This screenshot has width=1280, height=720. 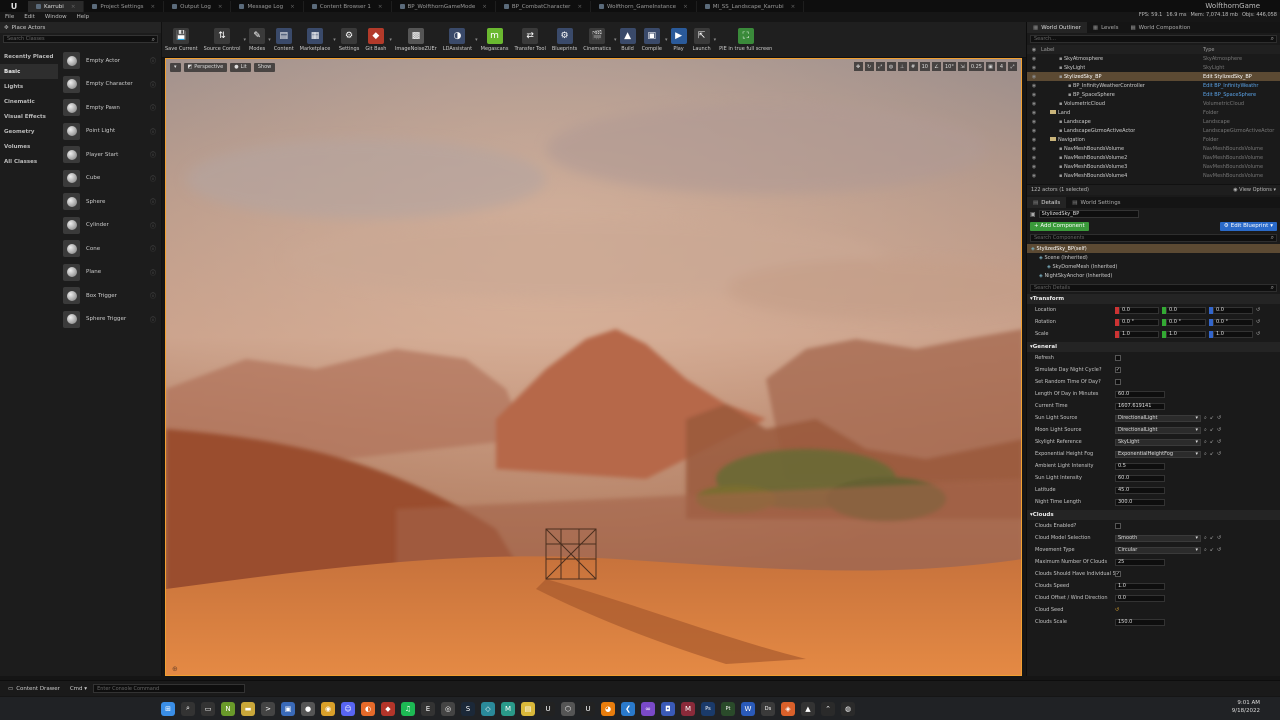 What do you see at coordinates (1137, 310) in the screenshot?
I see `x-component: 0.0` at bounding box center [1137, 310].